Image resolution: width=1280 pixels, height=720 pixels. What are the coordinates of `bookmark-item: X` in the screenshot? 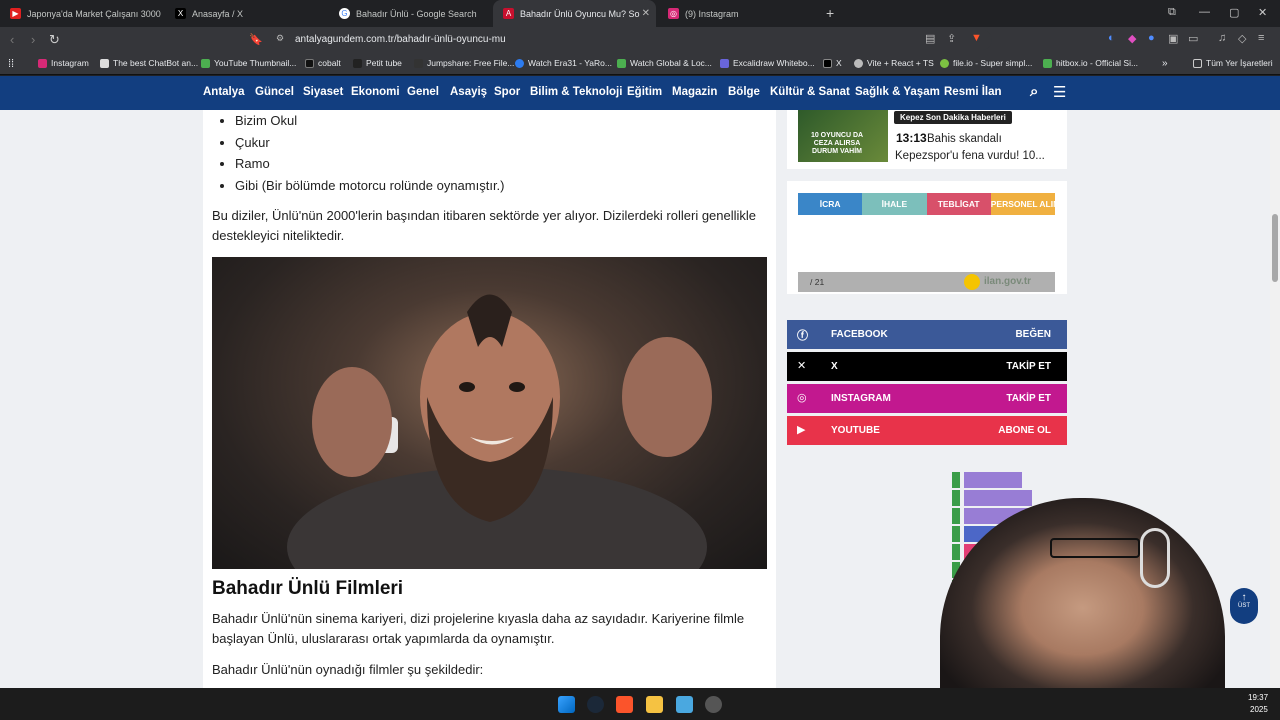 It's located at (832, 63).